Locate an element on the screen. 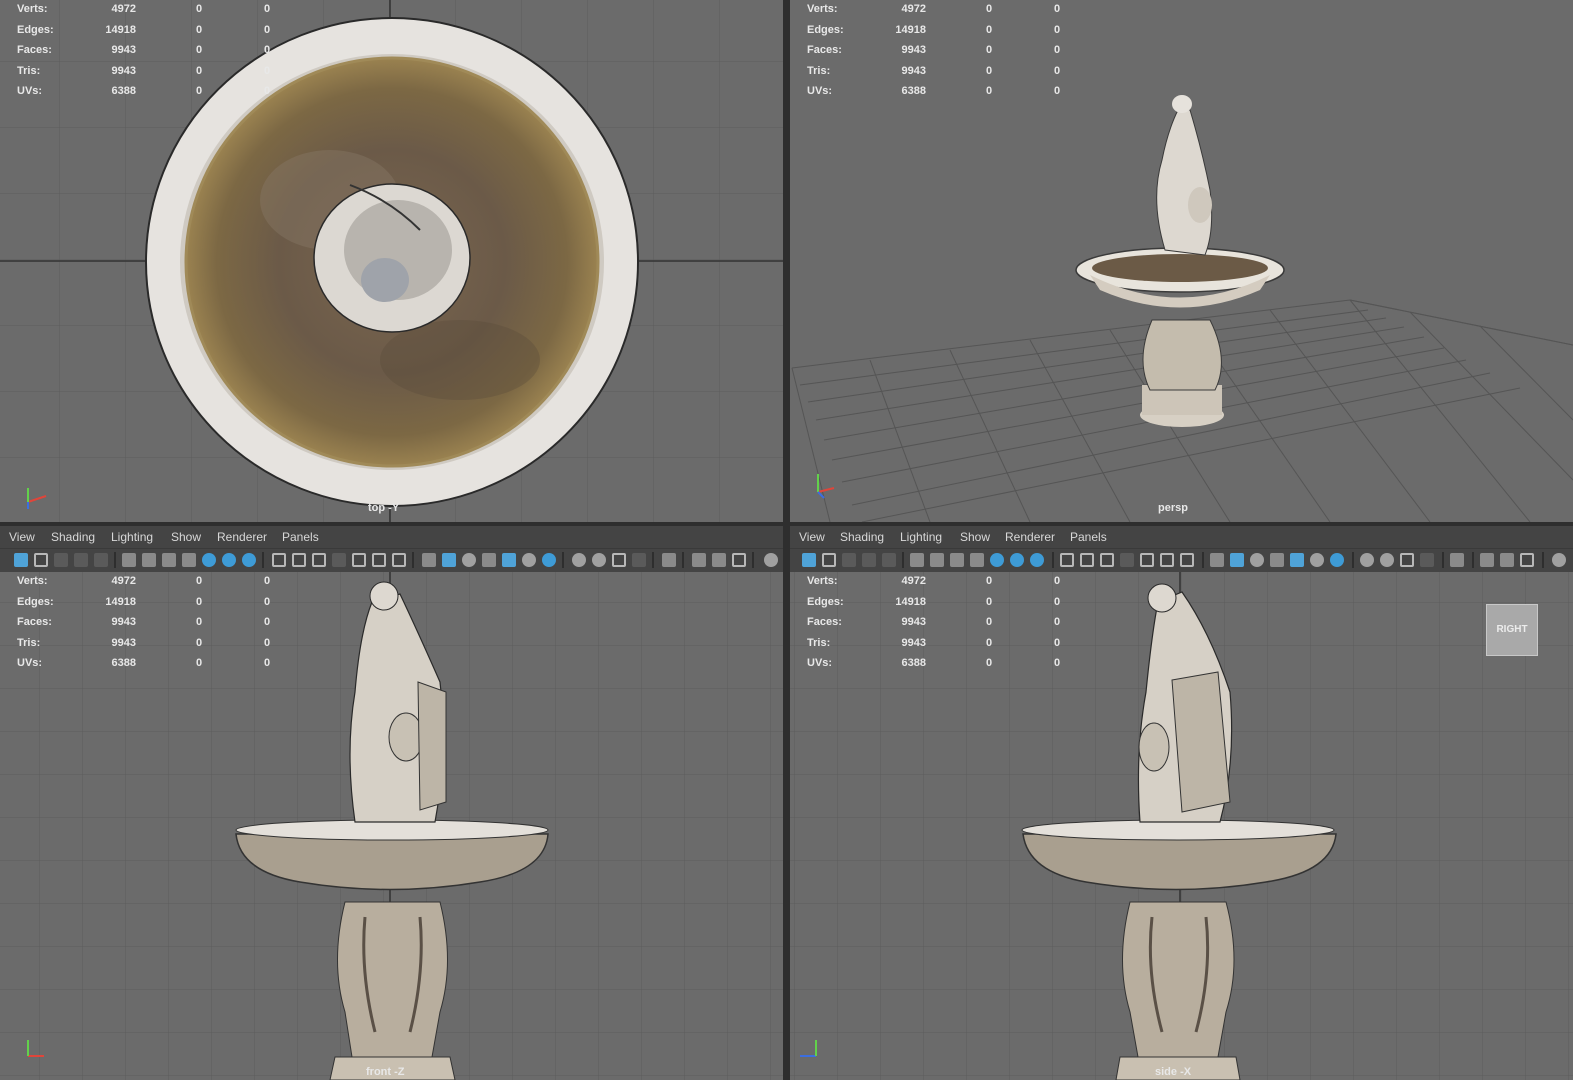 This screenshot has height=1080, width=1573. stat-label: Edges: is located at coordinates (825, 29).